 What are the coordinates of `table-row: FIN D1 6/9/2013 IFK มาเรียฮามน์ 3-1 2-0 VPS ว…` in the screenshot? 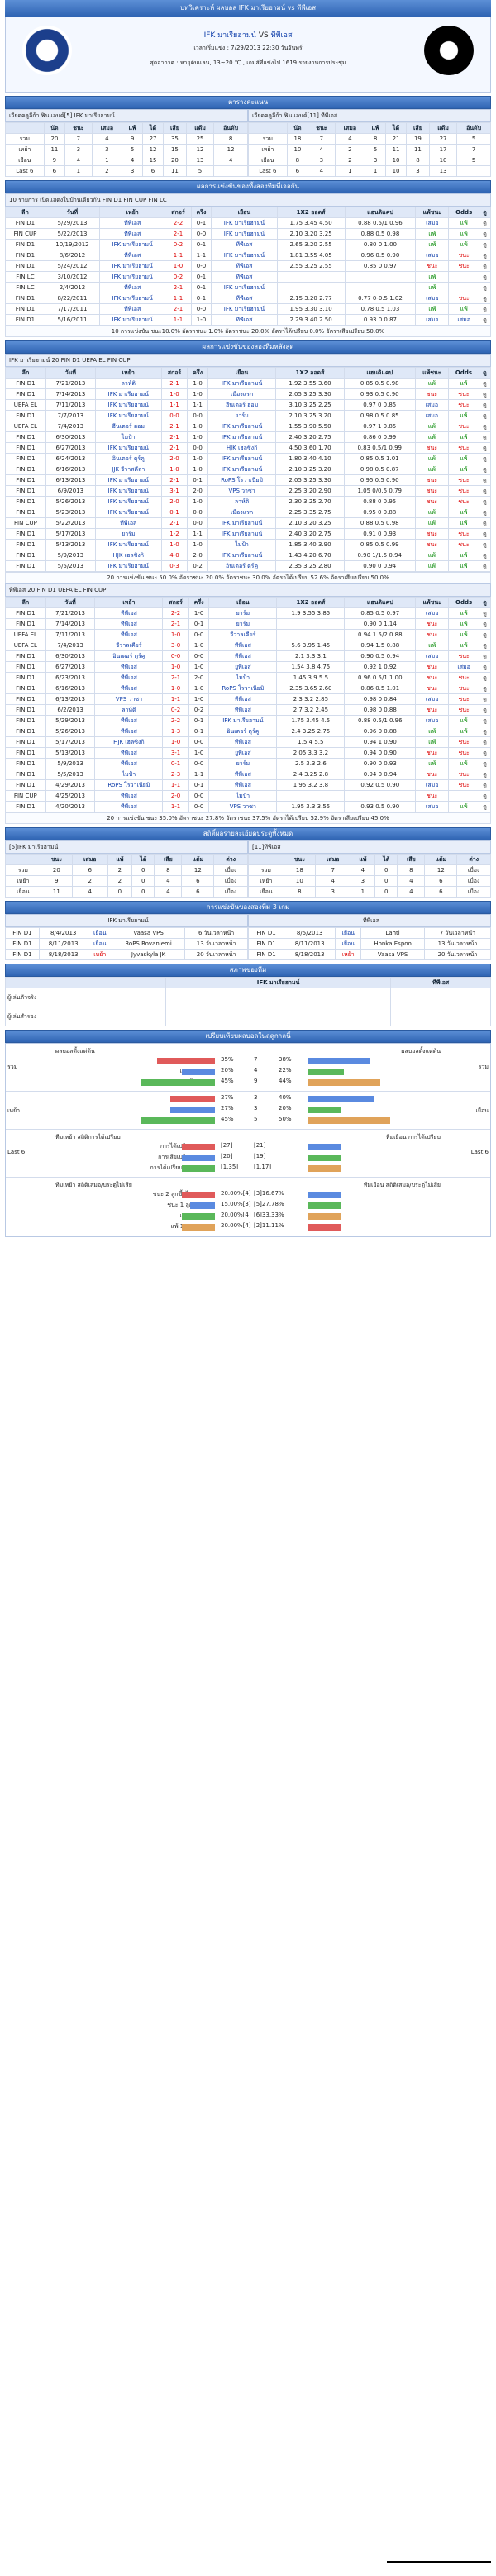 It's located at (248, 491).